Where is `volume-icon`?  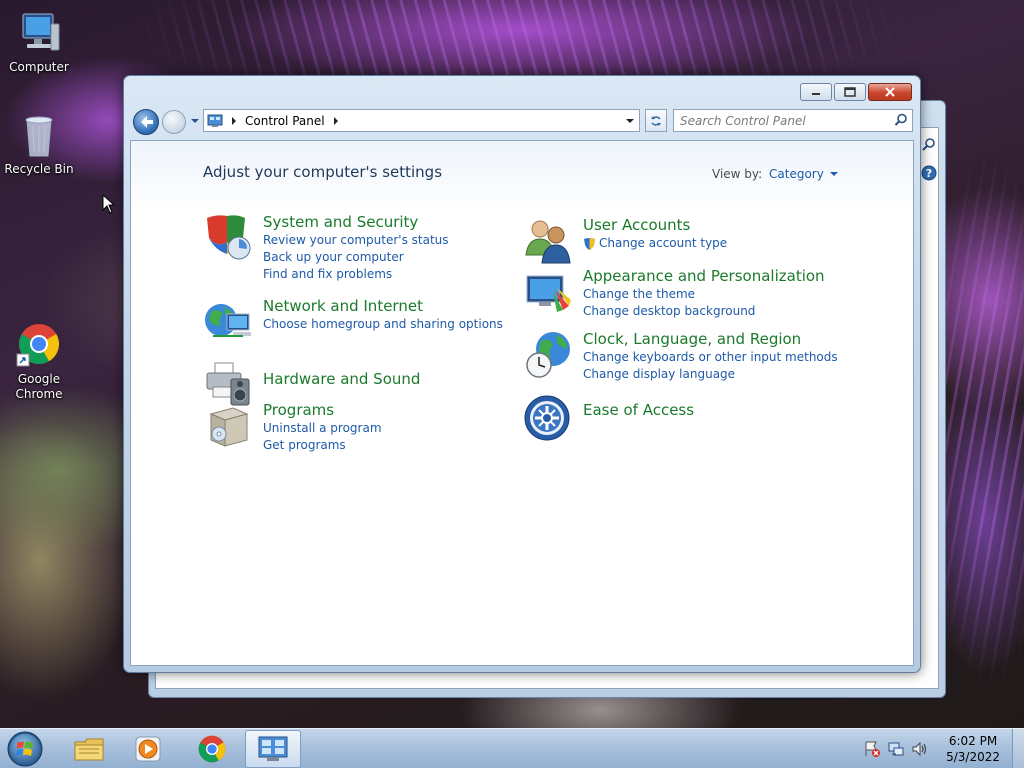
volume-icon is located at coordinates (920, 749).